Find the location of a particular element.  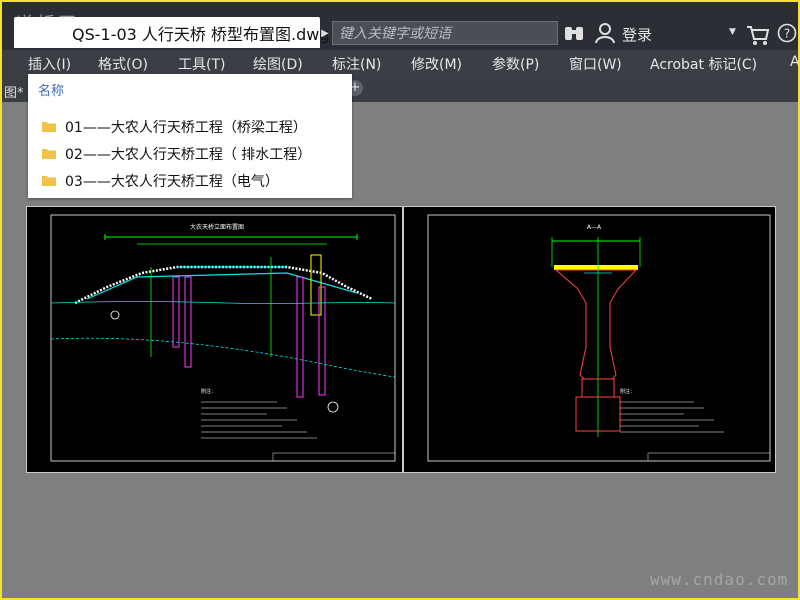

elevation-notes-label: 附注： is located at coordinates (208, 391).